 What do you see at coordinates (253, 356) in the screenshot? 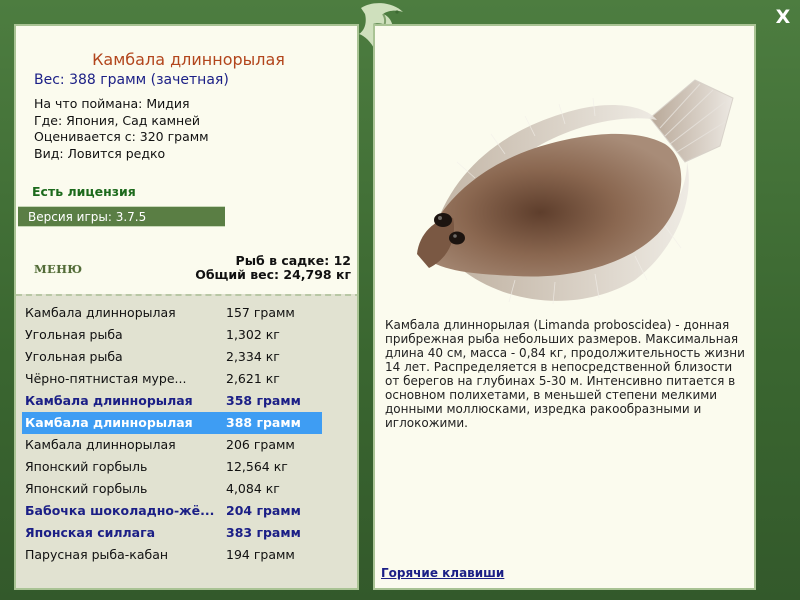
I see `catch-weight: 2,334 кг` at bounding box center [253, 356].